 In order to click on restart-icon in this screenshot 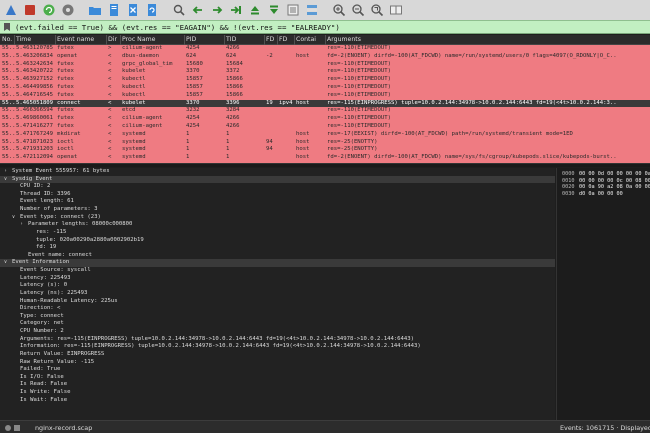, I will do `click(48, 10)`.